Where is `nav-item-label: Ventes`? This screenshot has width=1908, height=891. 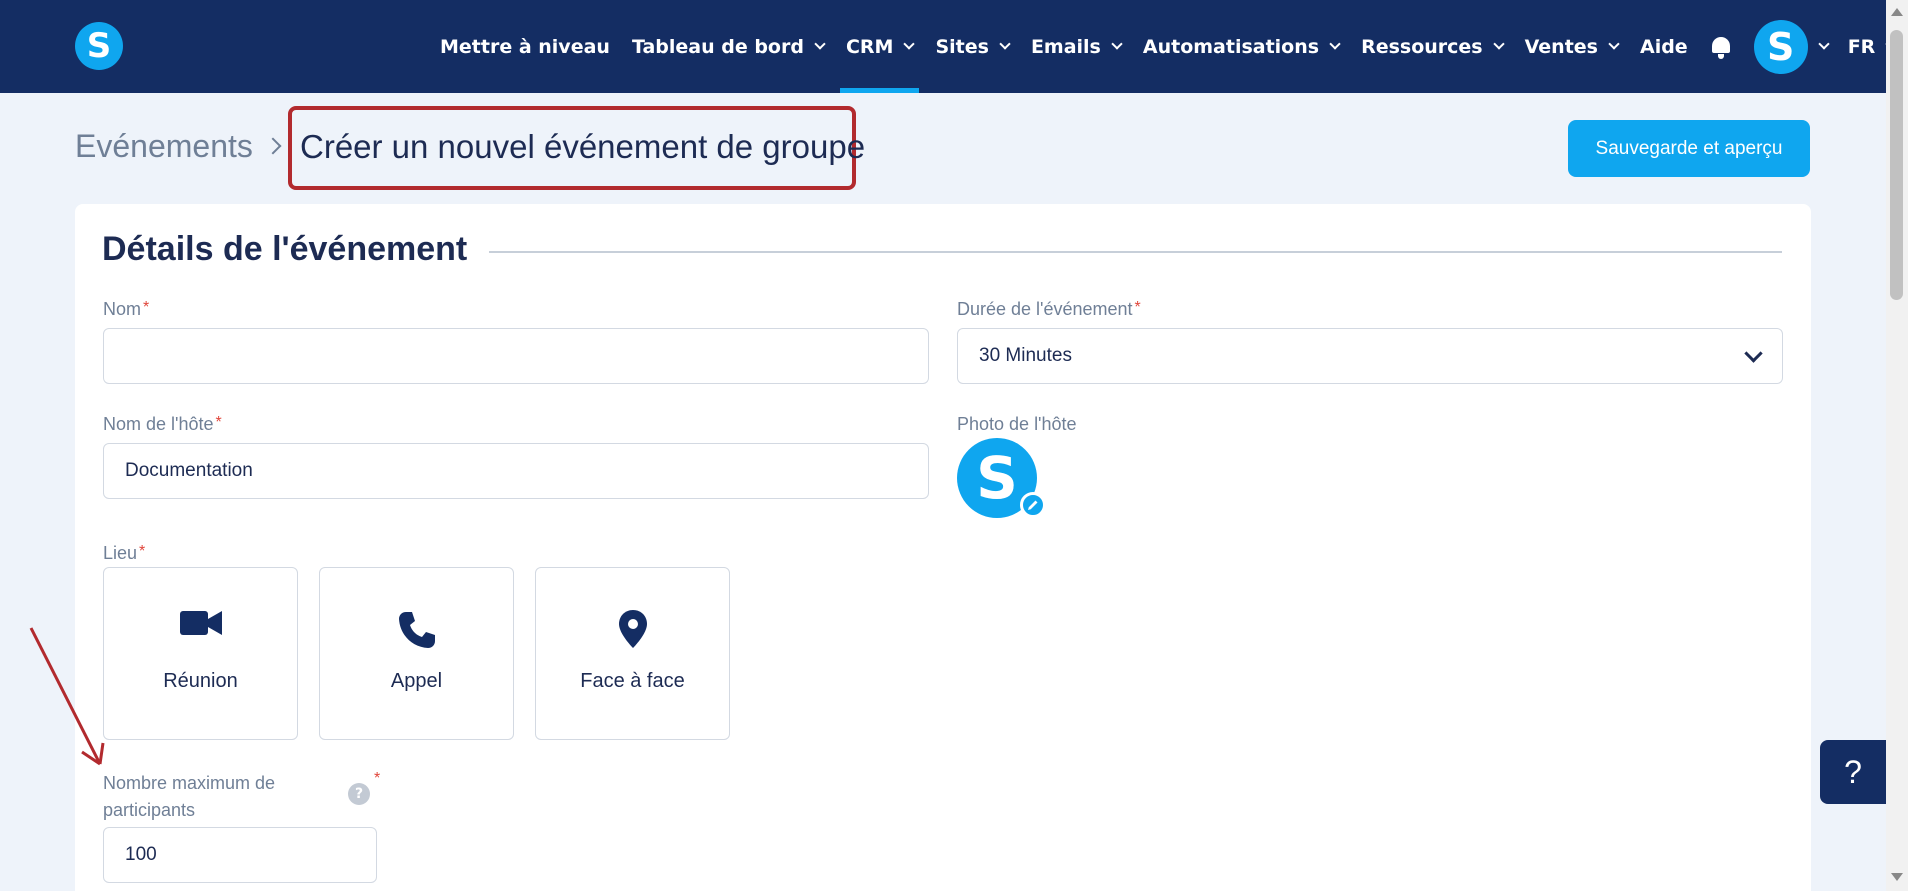 nav-item-label: Ventes is located at coordinates (1561, 46).